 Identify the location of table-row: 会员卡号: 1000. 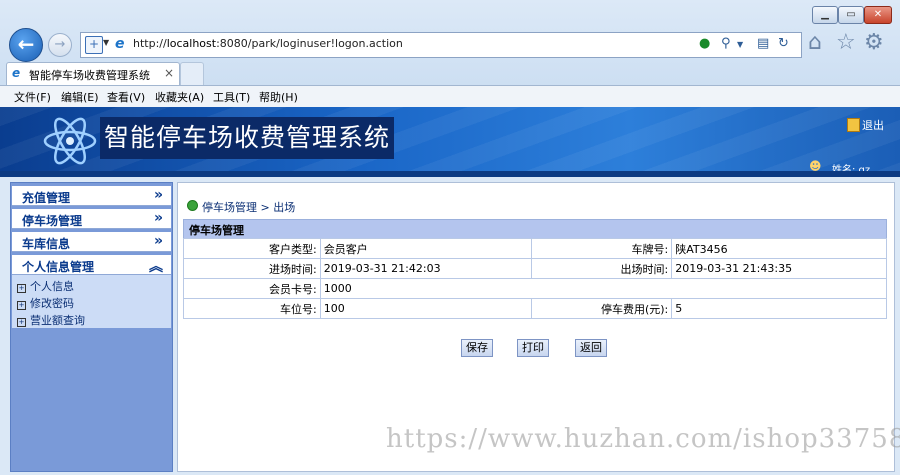
(535, 288).